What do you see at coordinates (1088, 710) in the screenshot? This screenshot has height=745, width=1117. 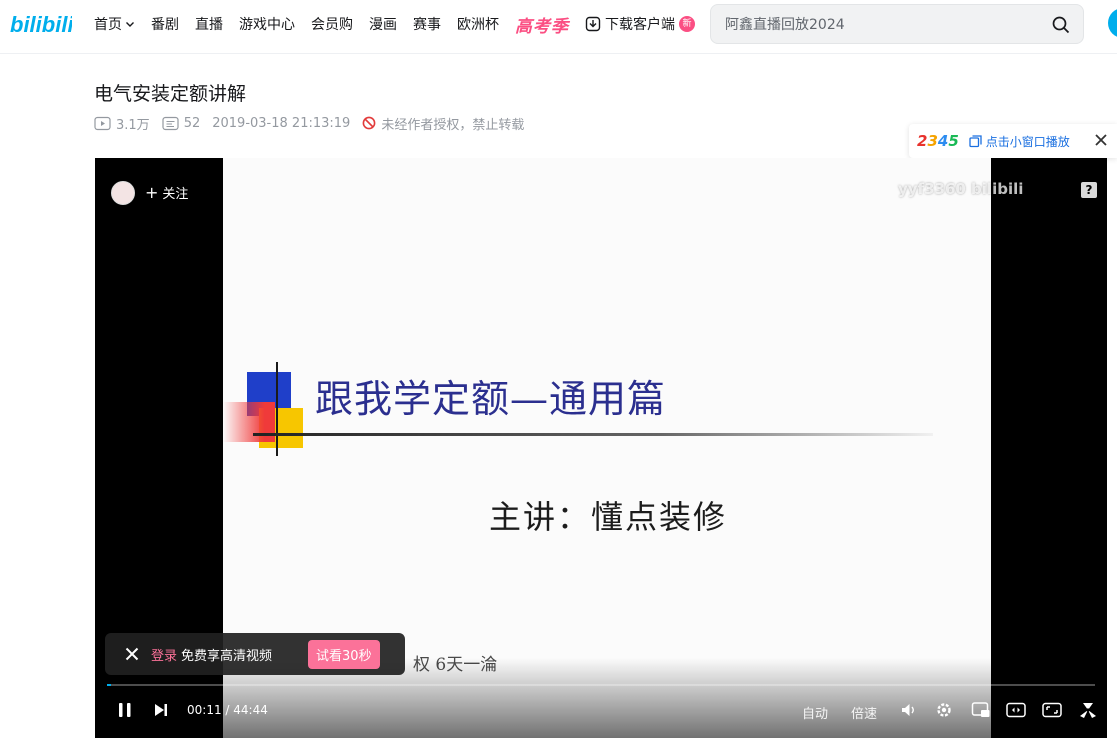 I see `fullscreen-icon` at bounding box center [1088, 710].